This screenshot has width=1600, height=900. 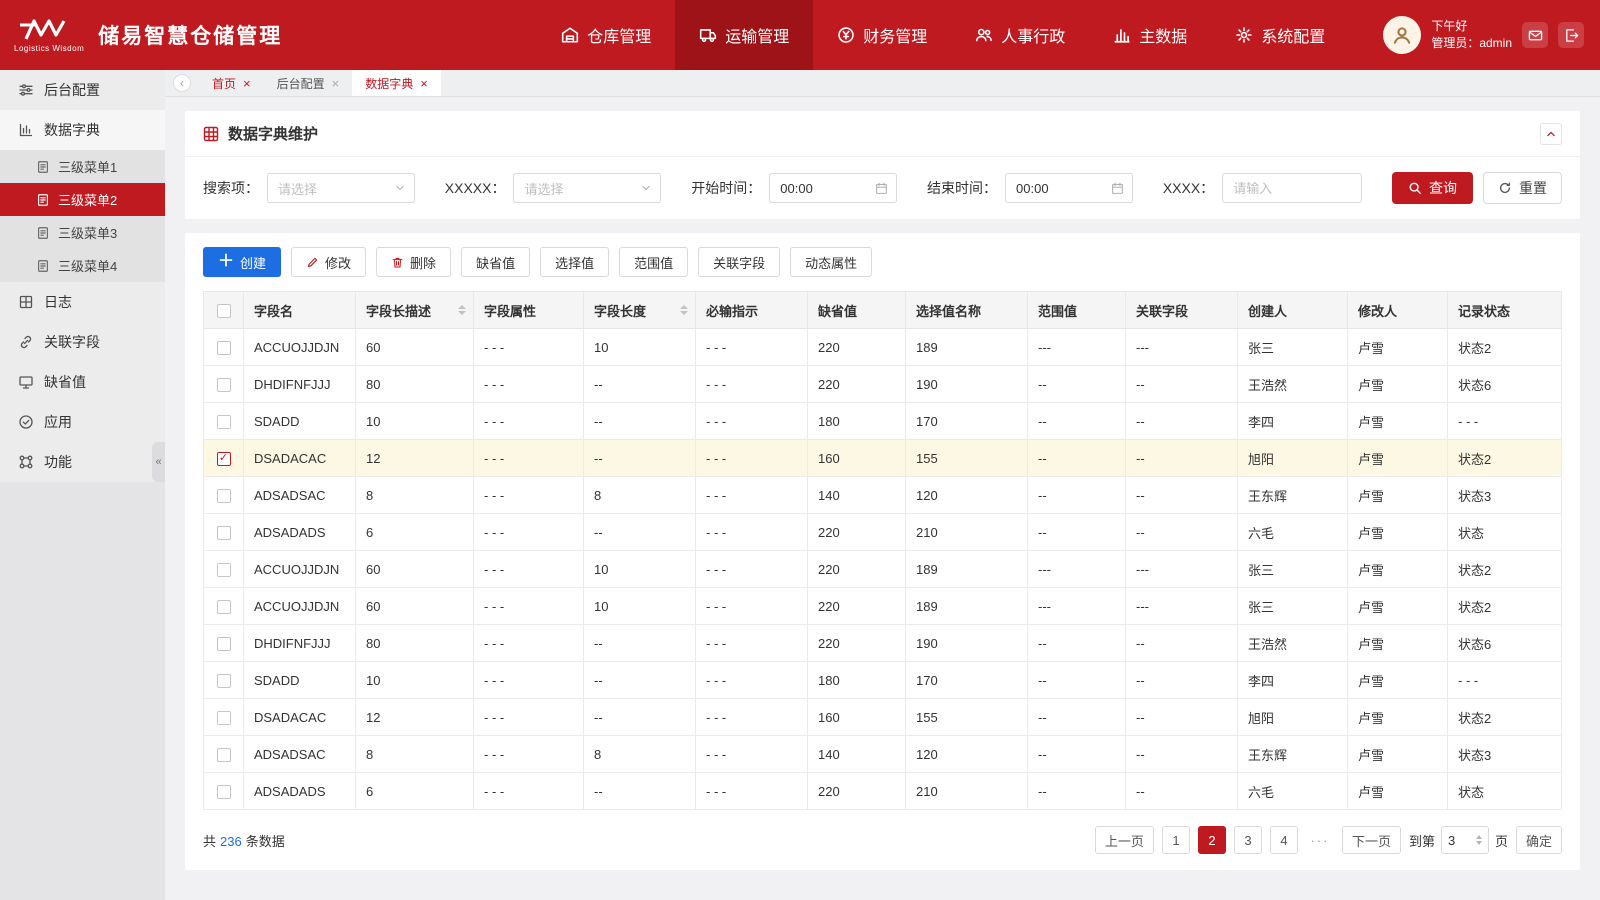 What do you see at coordinates (308, 83) in the screenshot?
I see `tab-backend-config: 后台配置 ×` at bounding box center [308, 83].